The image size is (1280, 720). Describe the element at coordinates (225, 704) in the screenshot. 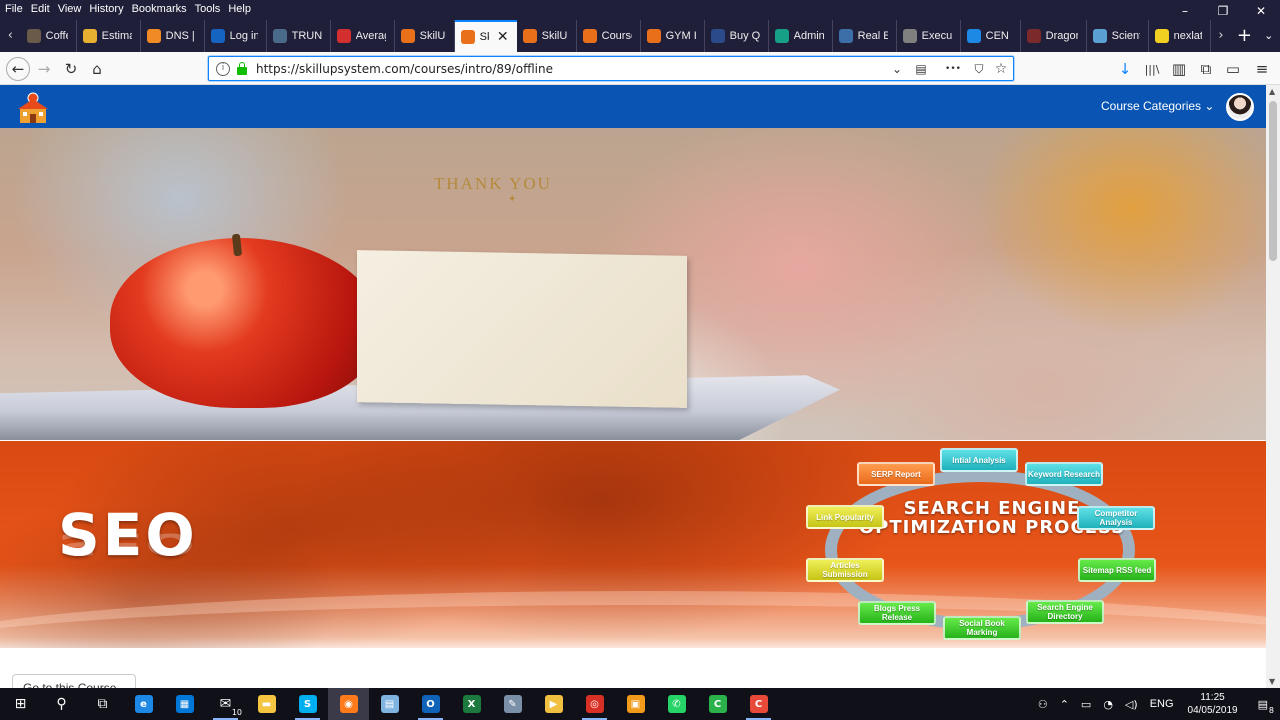

I see `mail-icon: ✉ 10` at that location.